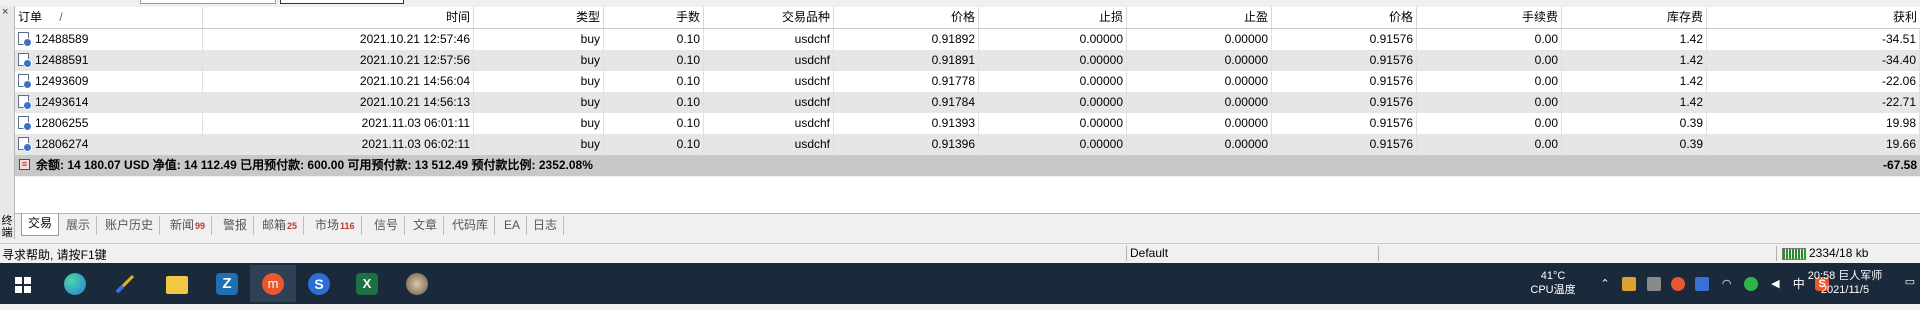 The height and width of the screenshot is (310, 1920). Describe the element at coordinates (1910, 283) in the screenshot. I see `notification-icon: ▭` at that location.